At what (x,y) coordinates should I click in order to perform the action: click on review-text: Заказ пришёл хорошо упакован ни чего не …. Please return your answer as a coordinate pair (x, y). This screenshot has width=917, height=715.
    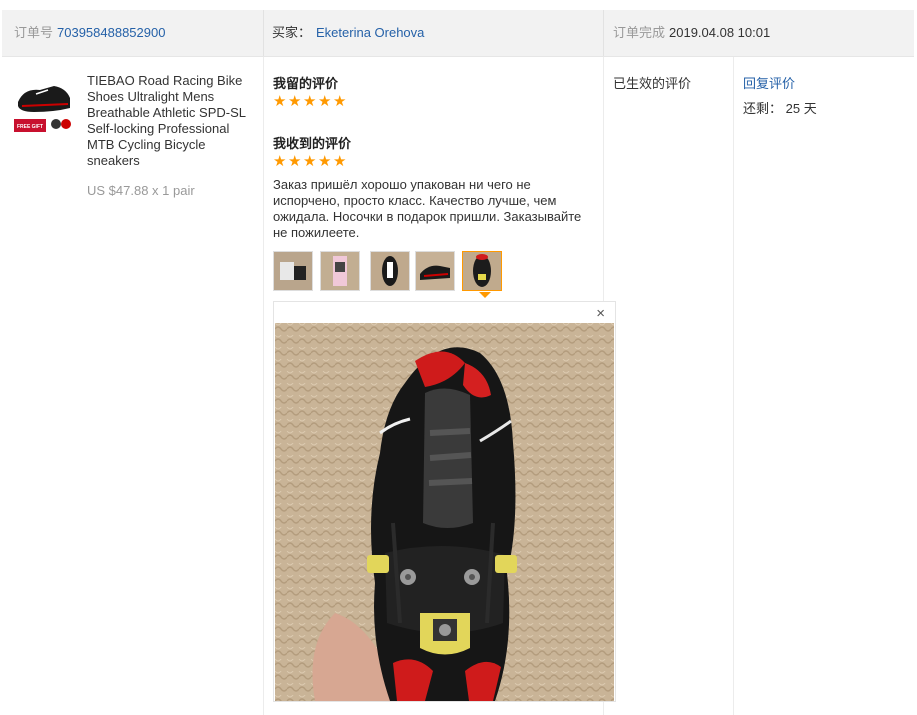
    Looking at the image, I should click on (427, 208).